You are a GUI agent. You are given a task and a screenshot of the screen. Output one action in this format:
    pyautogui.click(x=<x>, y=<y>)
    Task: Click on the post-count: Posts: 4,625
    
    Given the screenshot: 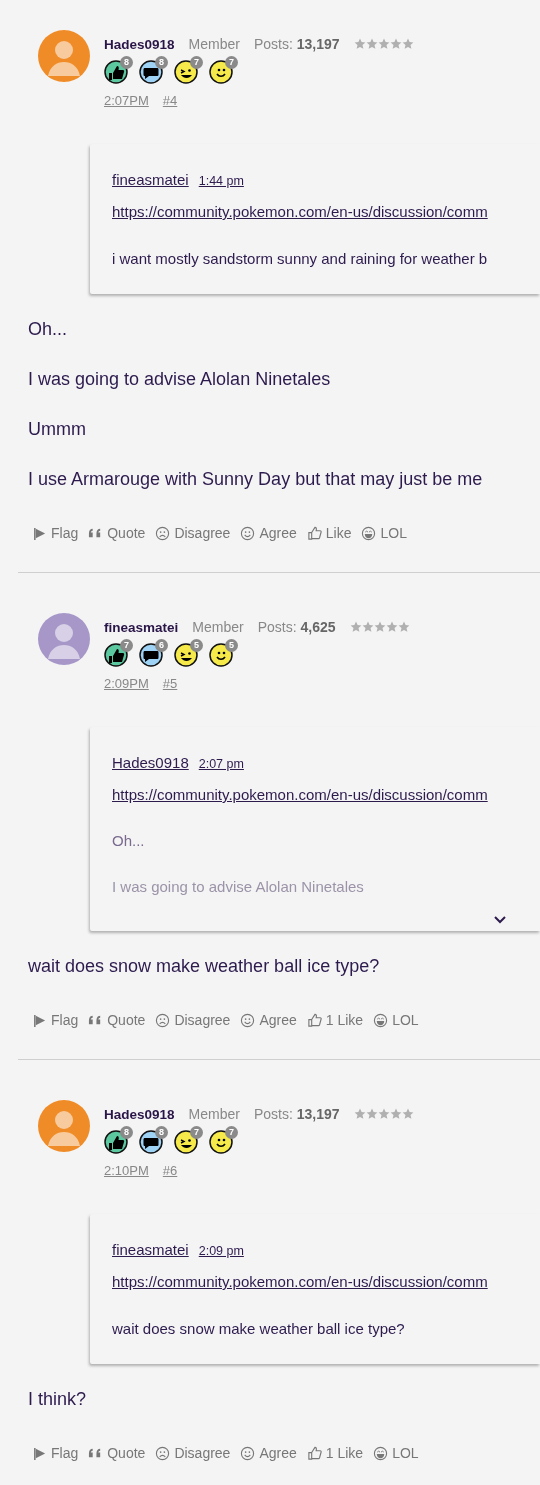 What is the action you would take?
    pyautogui.click(x=296, y=627)
    